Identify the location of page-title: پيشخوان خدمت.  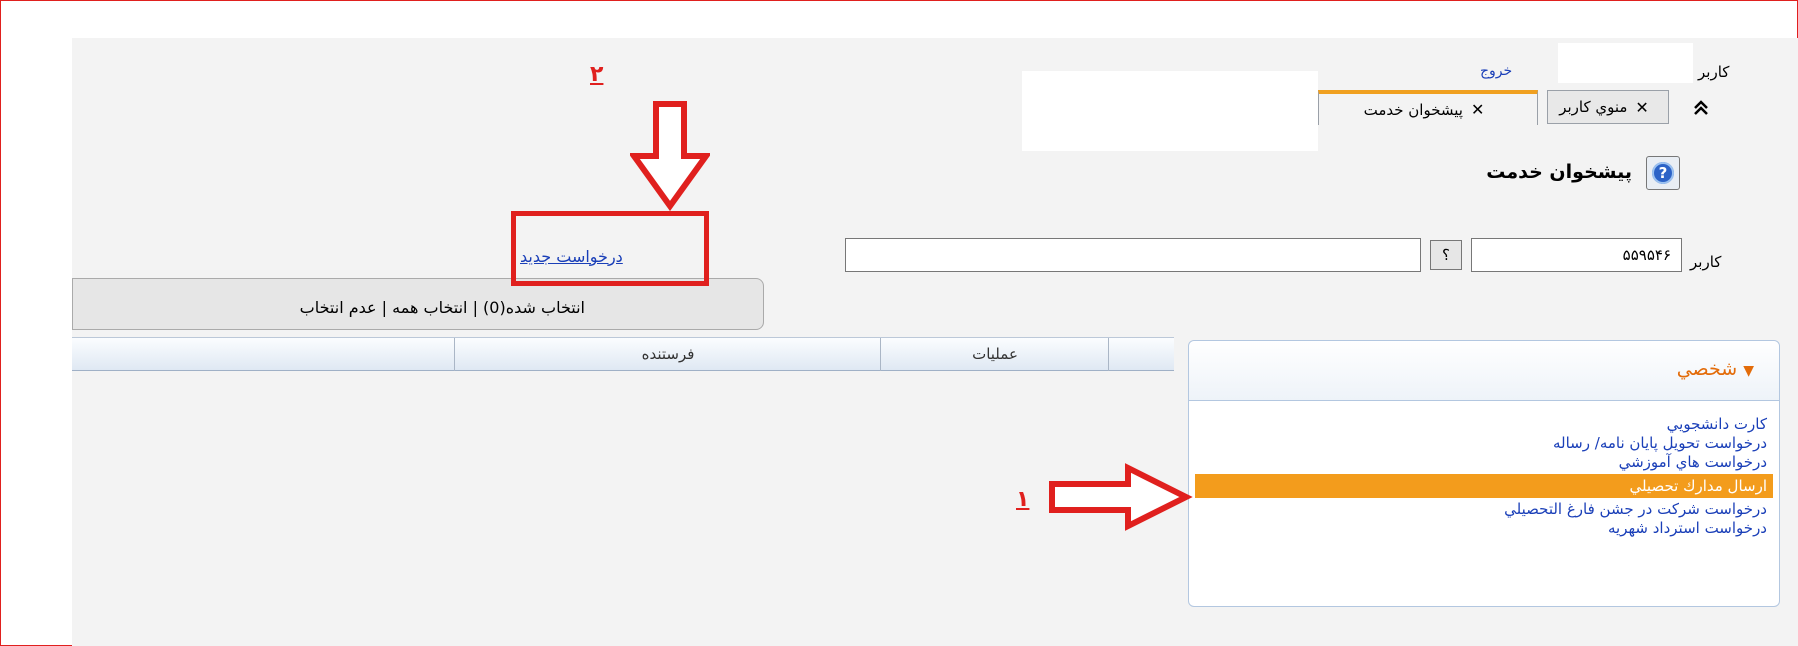
(1559, 172).